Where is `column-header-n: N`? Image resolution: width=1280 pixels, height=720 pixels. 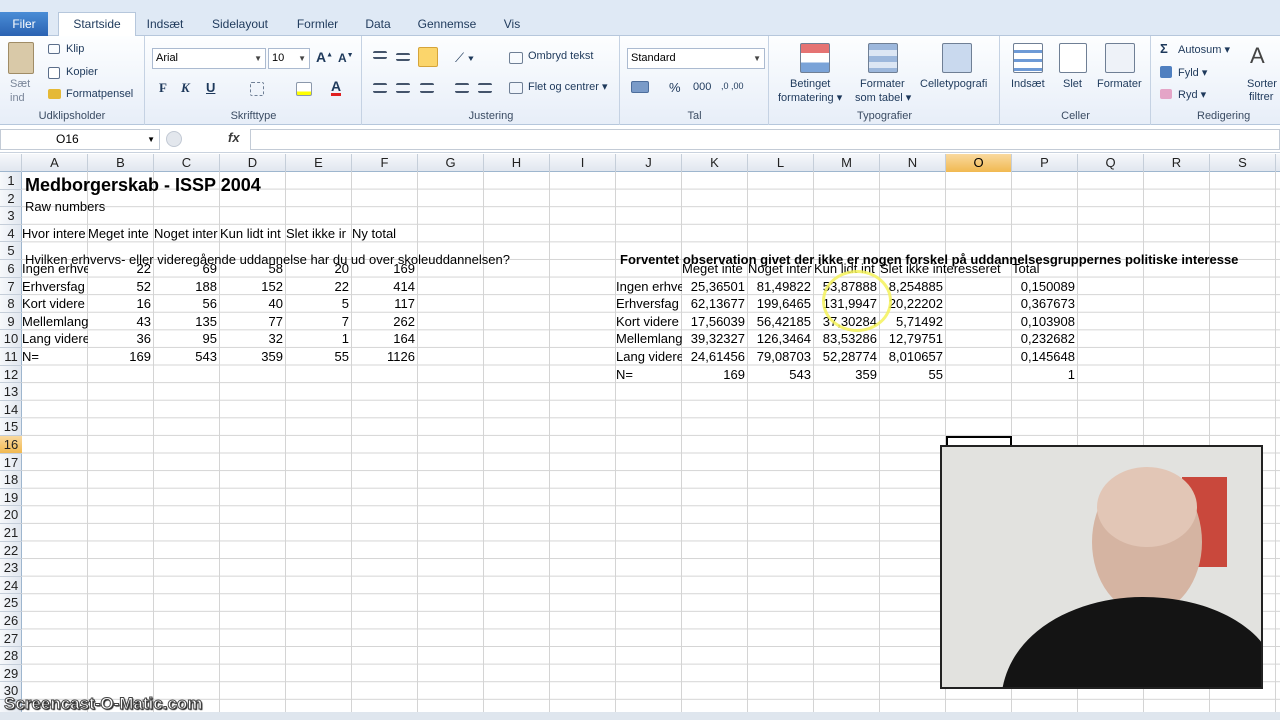 column-header-n: N is located at coordinates (913, 163).